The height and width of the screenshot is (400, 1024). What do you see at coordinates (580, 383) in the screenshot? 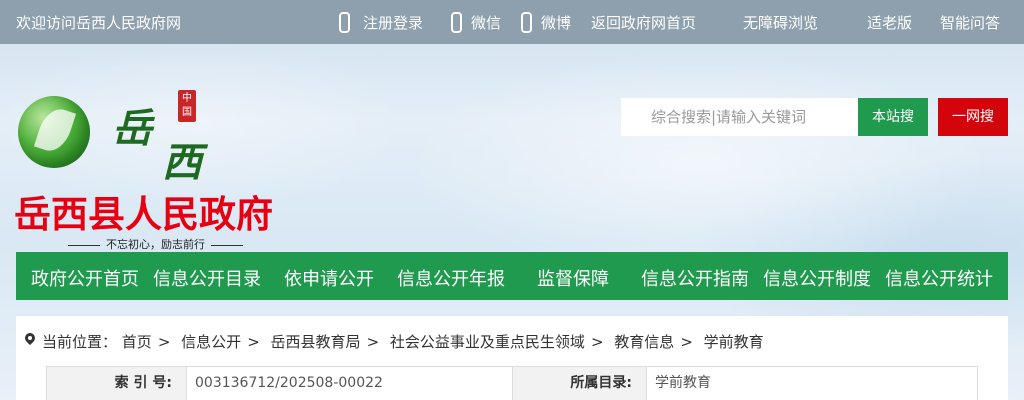
I see `catalog-label: 所属目录:` at bounding box center [580, 383].